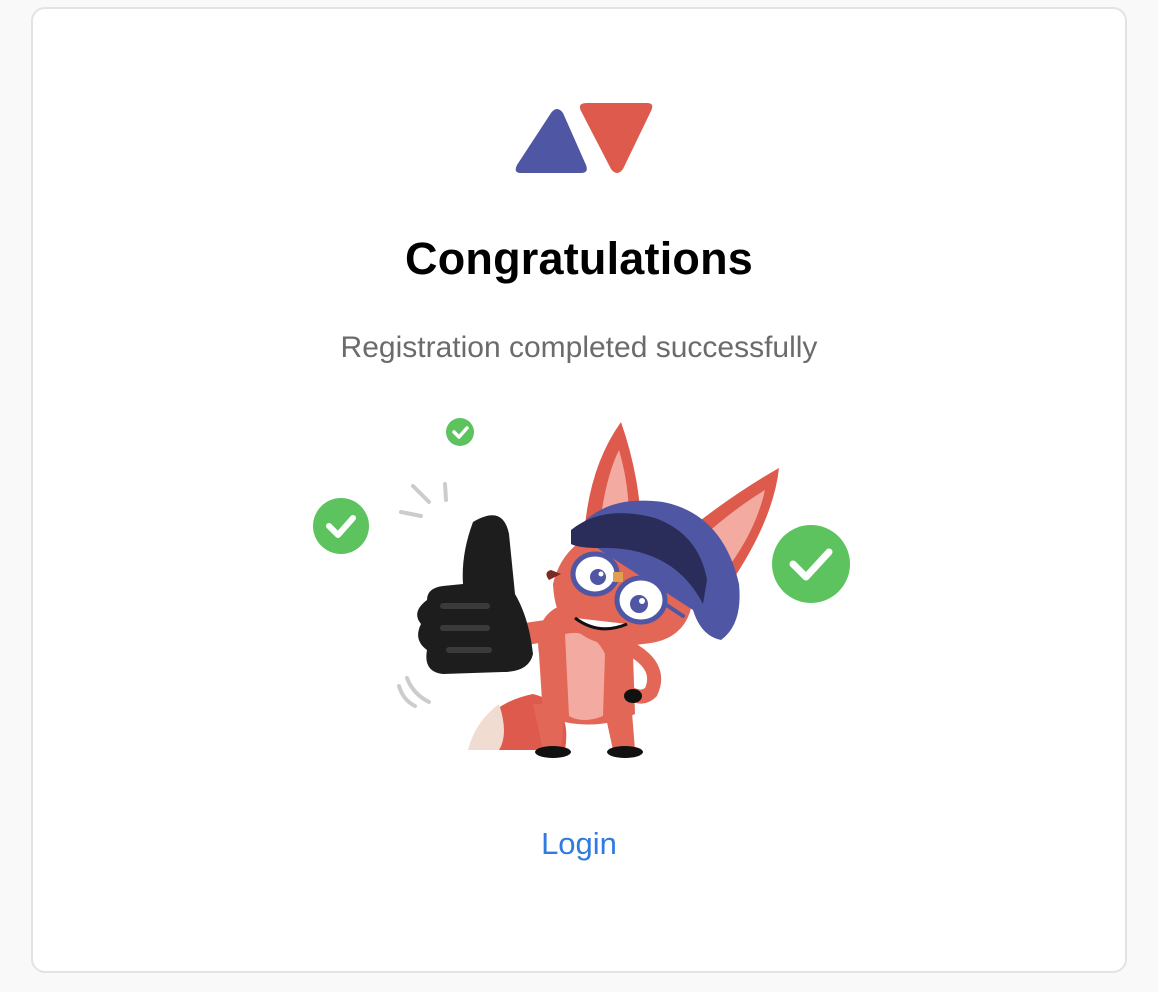 This screenshot has width=1158, height=992. What do you see at coordinates (579, 347) in the screenshot?
I see `page-subtitle: Registration completed successfully` at bounding box center [579, 347].